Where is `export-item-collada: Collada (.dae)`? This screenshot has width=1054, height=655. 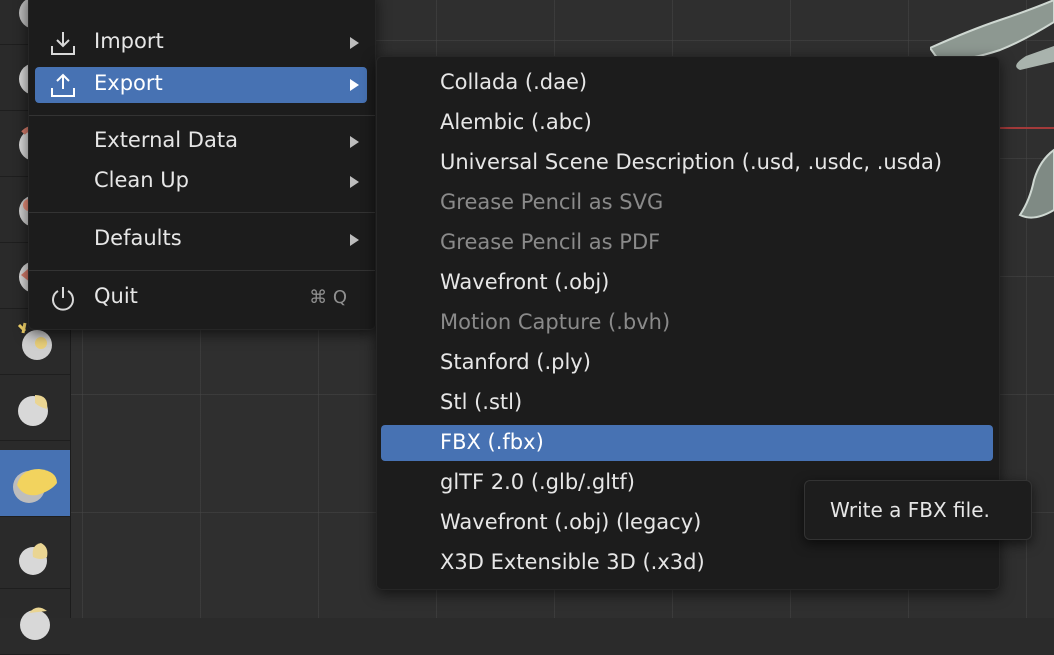 export-item-collada: Collada (.dae) is located at coordinates (687, 83).